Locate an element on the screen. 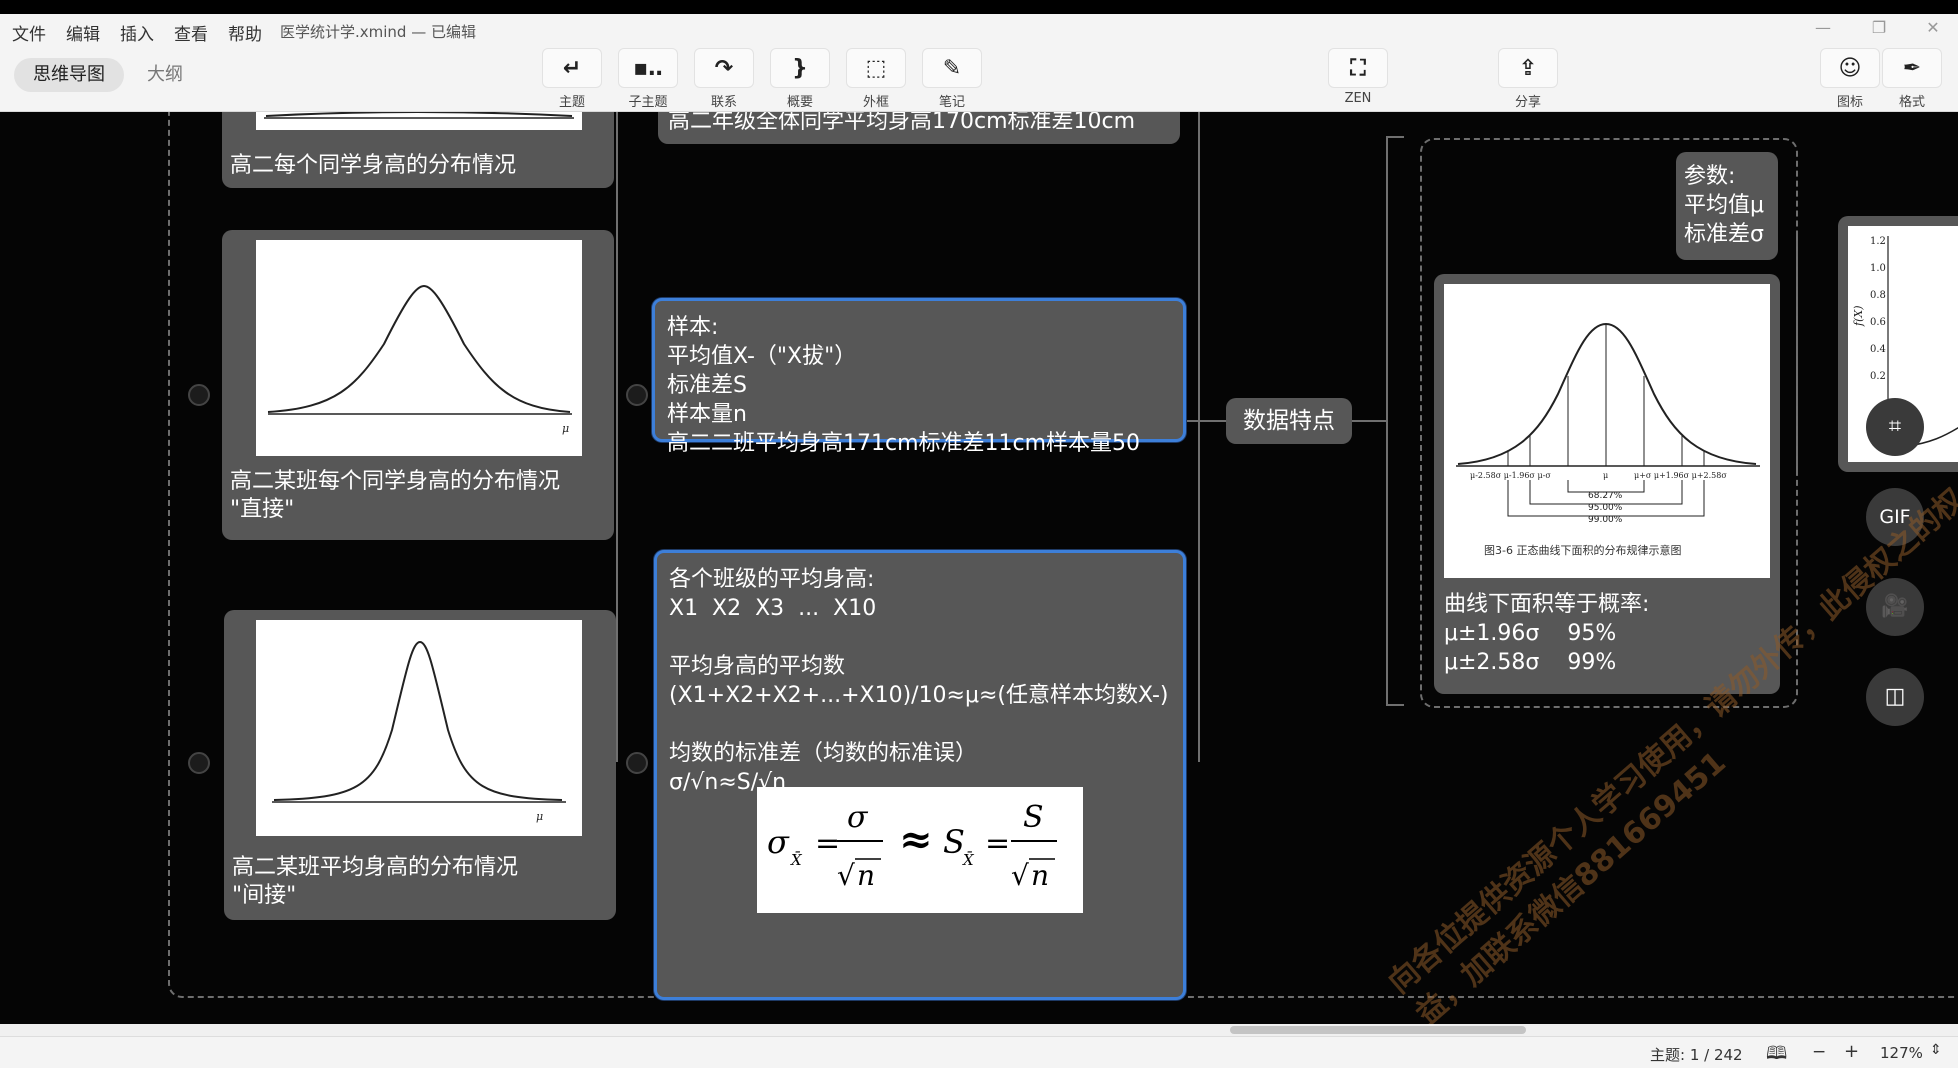 The image size is (1958, 1068). gif-icon: GIF is located at coordinates (1895, 517).